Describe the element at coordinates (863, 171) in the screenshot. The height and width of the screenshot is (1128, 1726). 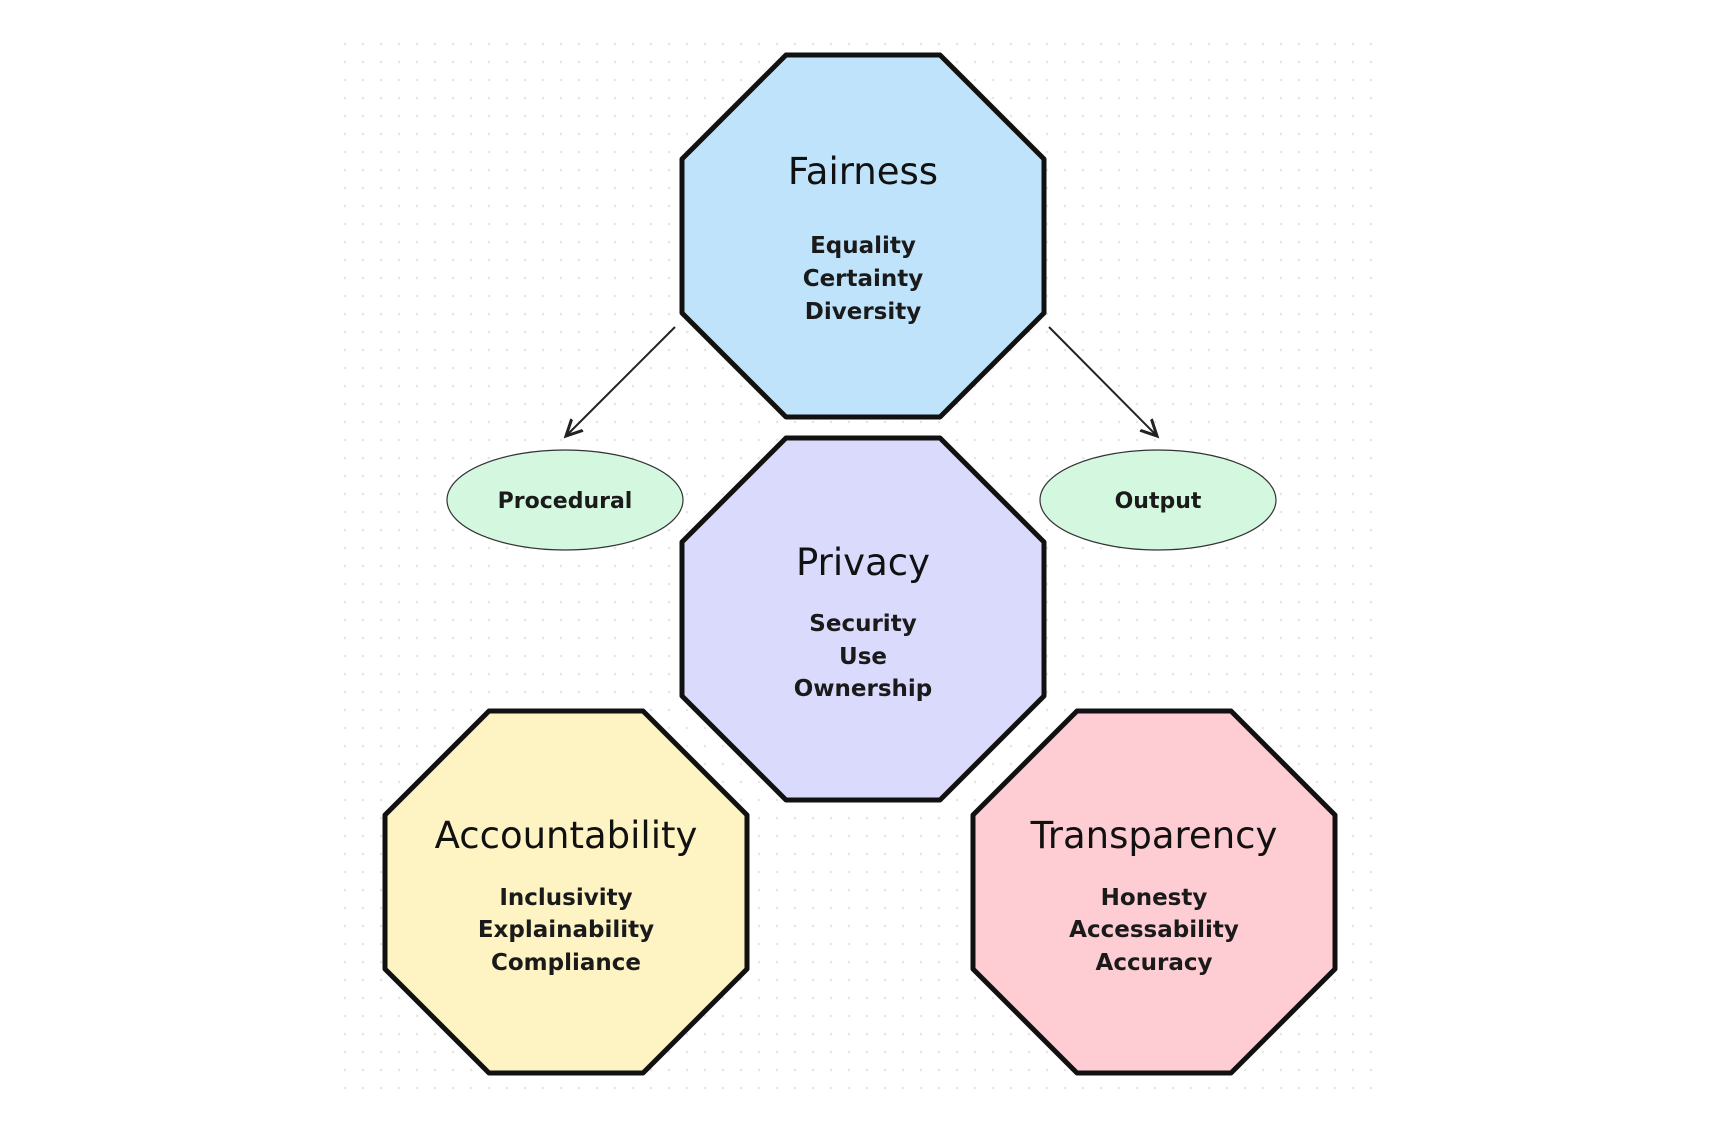
I see `node-title: Fairness` at that location.